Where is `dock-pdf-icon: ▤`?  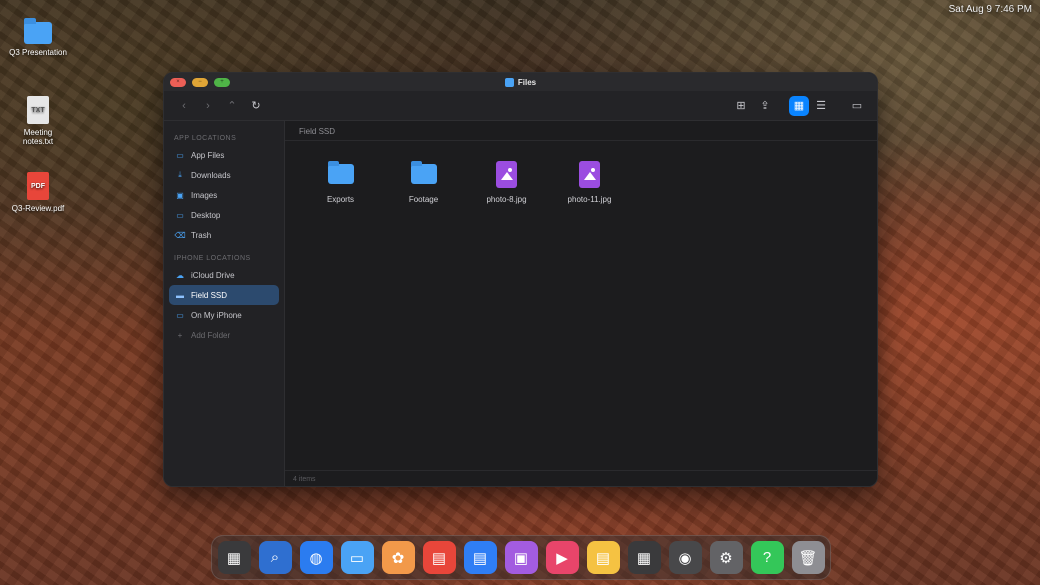
dock-pdf-icon: ▤ is located at coordinates (439, 557).